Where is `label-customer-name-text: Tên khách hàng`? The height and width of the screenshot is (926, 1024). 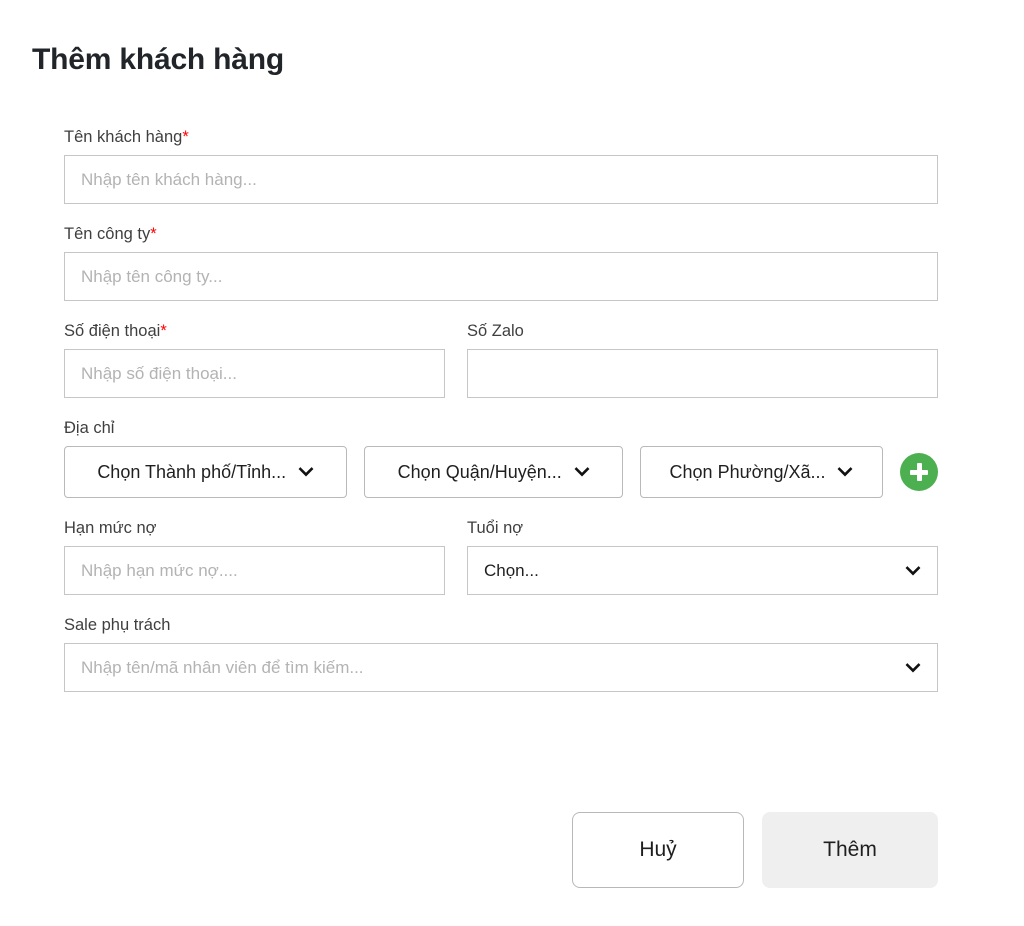
label-customer-name-text: Tên khách hàng is located at coordinates (123, 137).